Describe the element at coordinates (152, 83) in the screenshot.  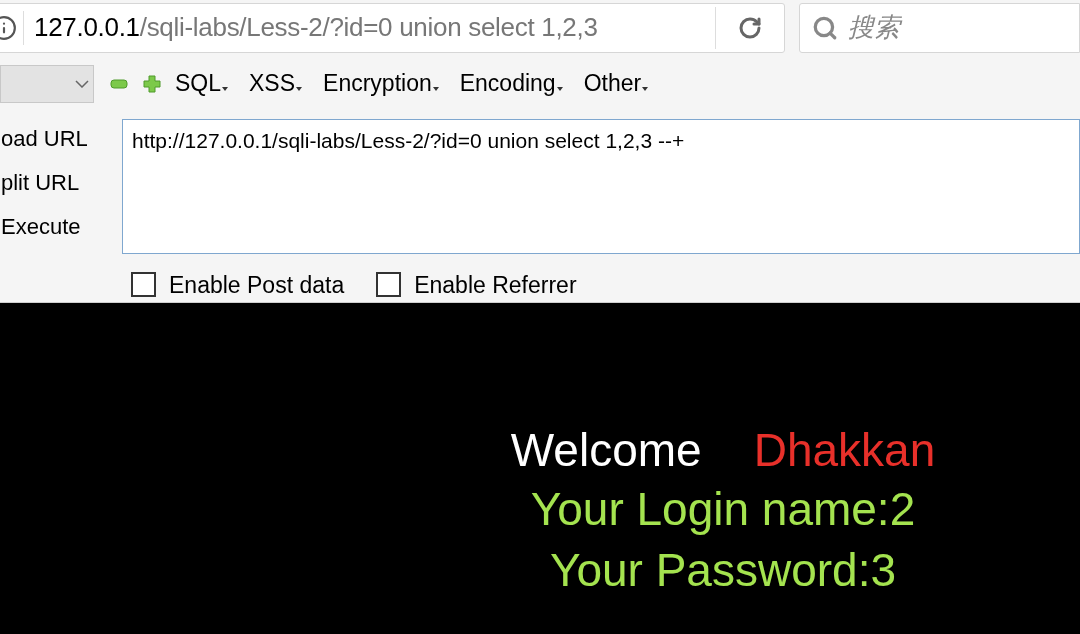
I see `plus-icon` at that location.